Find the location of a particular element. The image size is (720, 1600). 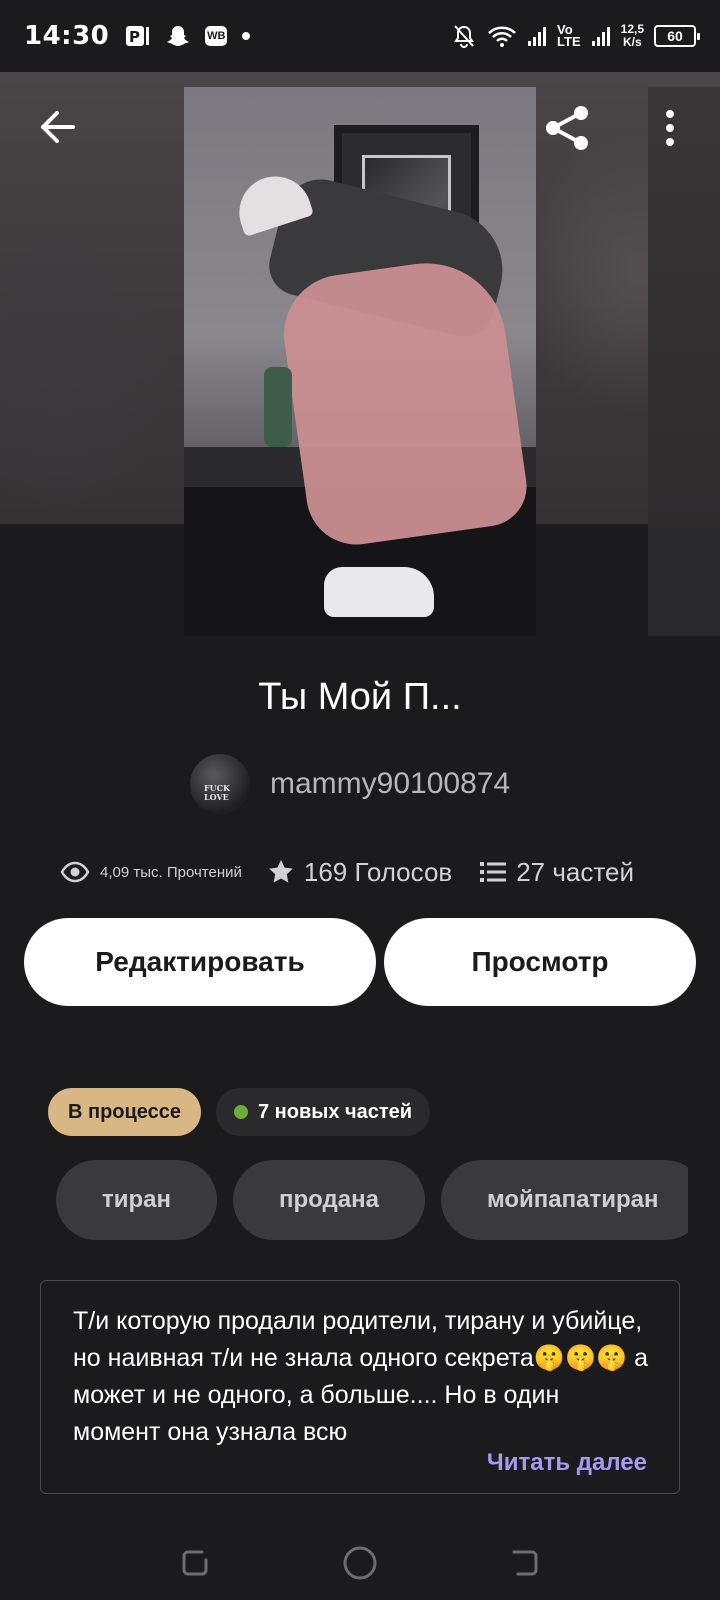

tag-list: тиран продана мойпапатиран is located at coordinates (372, 1200).